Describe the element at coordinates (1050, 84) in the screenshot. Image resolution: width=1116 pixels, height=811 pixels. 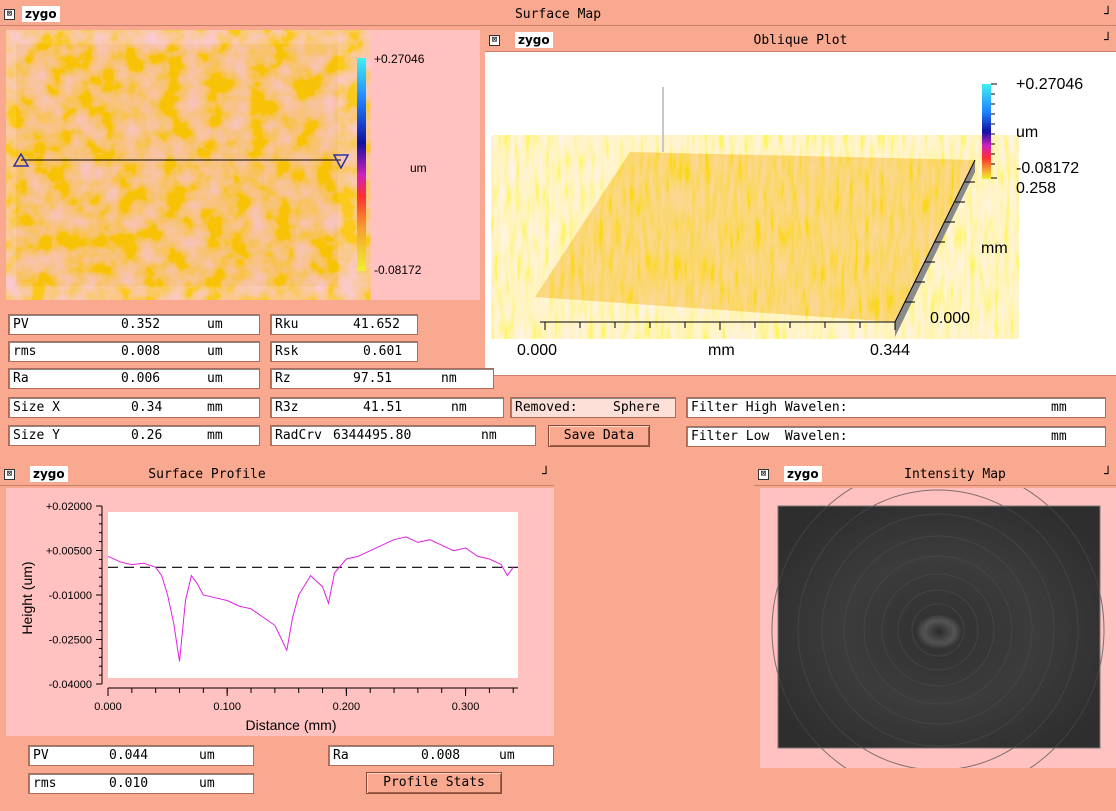
I see `oblique-scale-max: +0.27046` at that location.